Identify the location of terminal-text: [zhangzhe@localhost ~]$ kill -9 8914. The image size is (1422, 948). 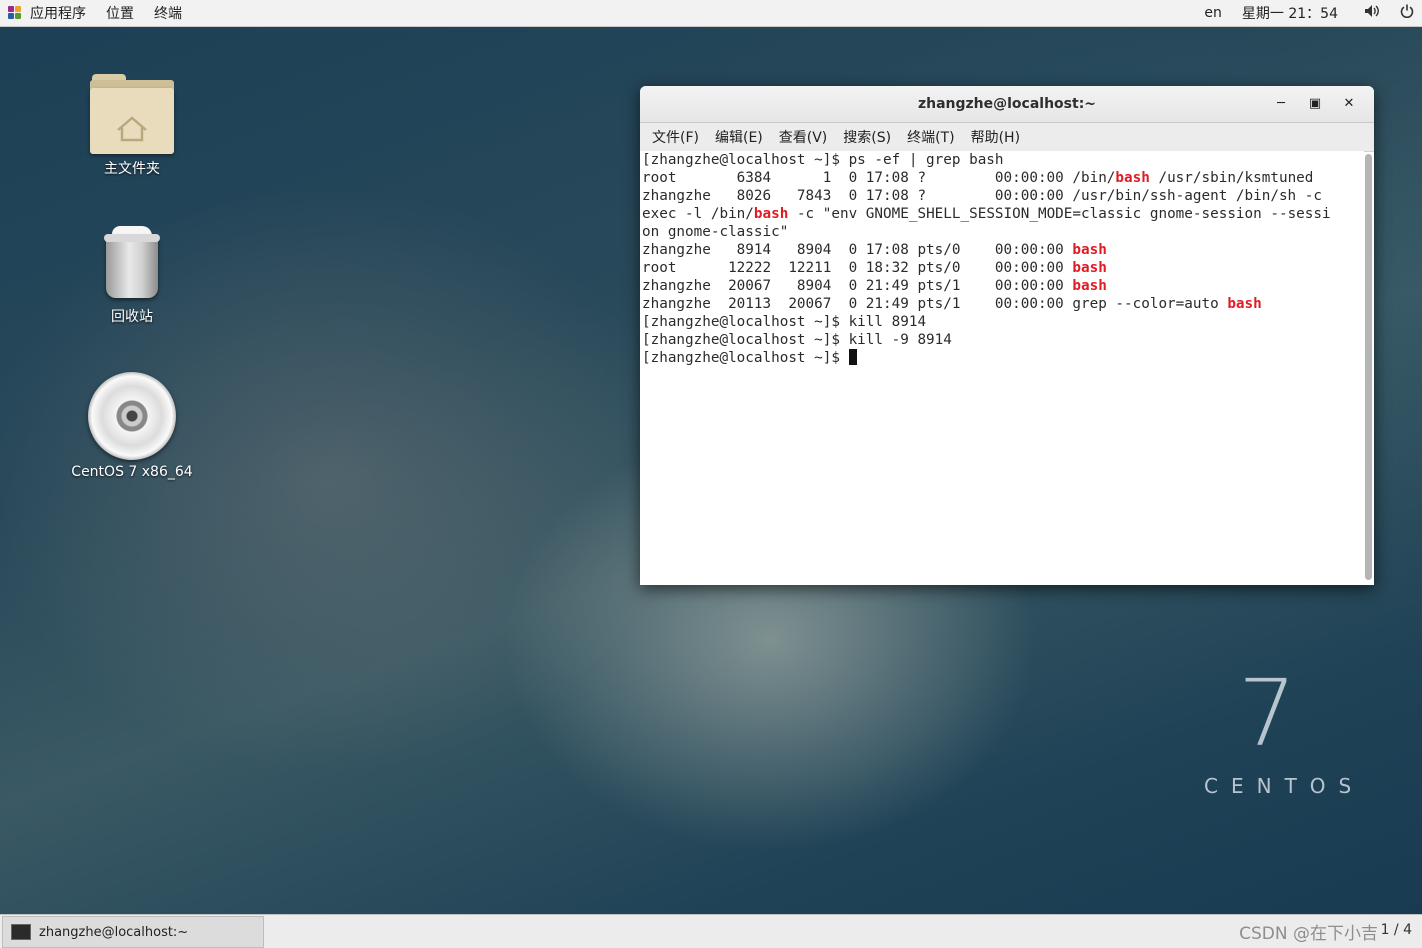
(797, 340).